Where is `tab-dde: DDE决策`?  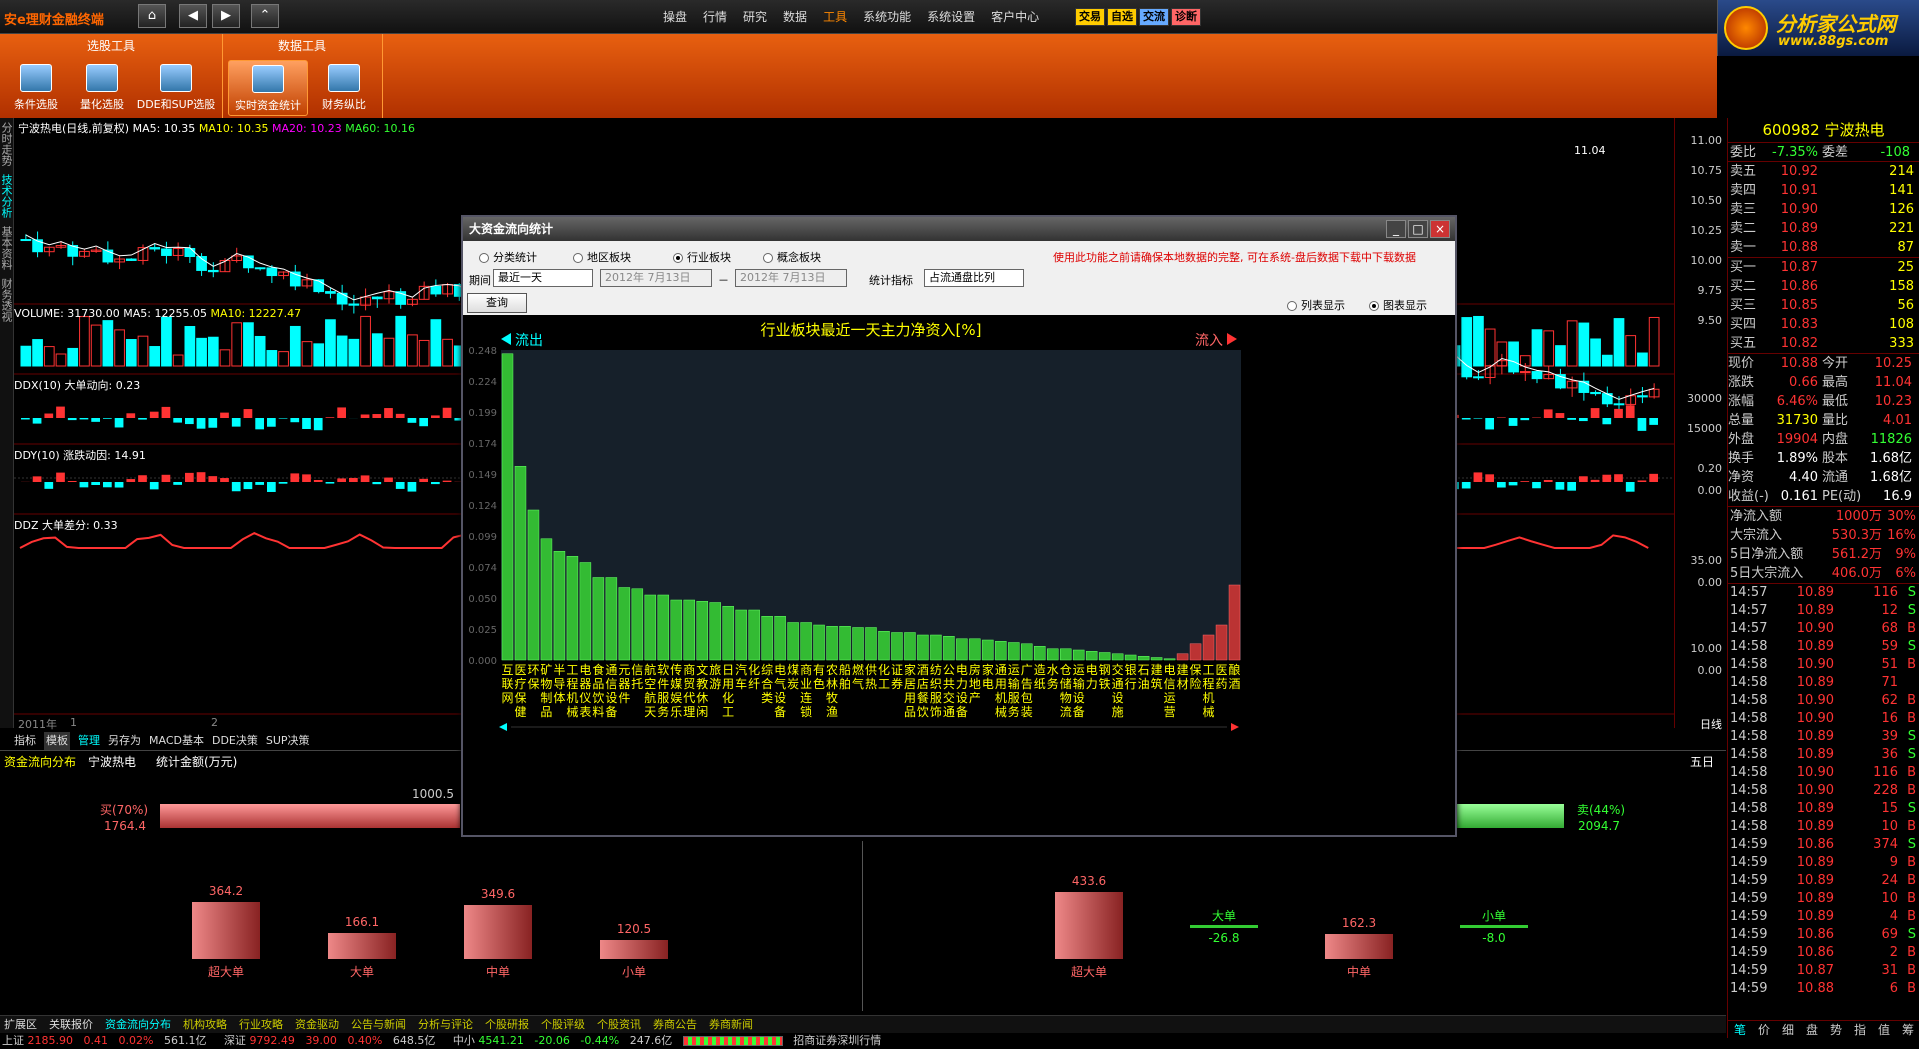
tab-dde: DDE决策 is located at coordinates (235, 741).